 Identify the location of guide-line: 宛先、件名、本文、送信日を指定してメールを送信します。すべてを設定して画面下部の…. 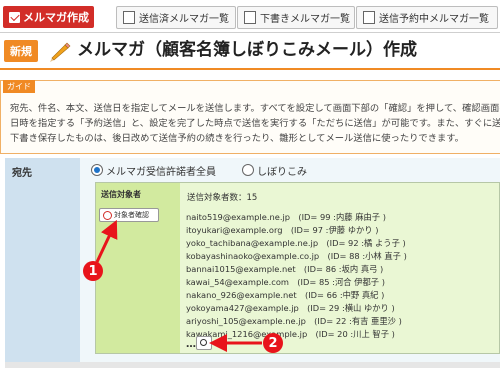
(255, 108).